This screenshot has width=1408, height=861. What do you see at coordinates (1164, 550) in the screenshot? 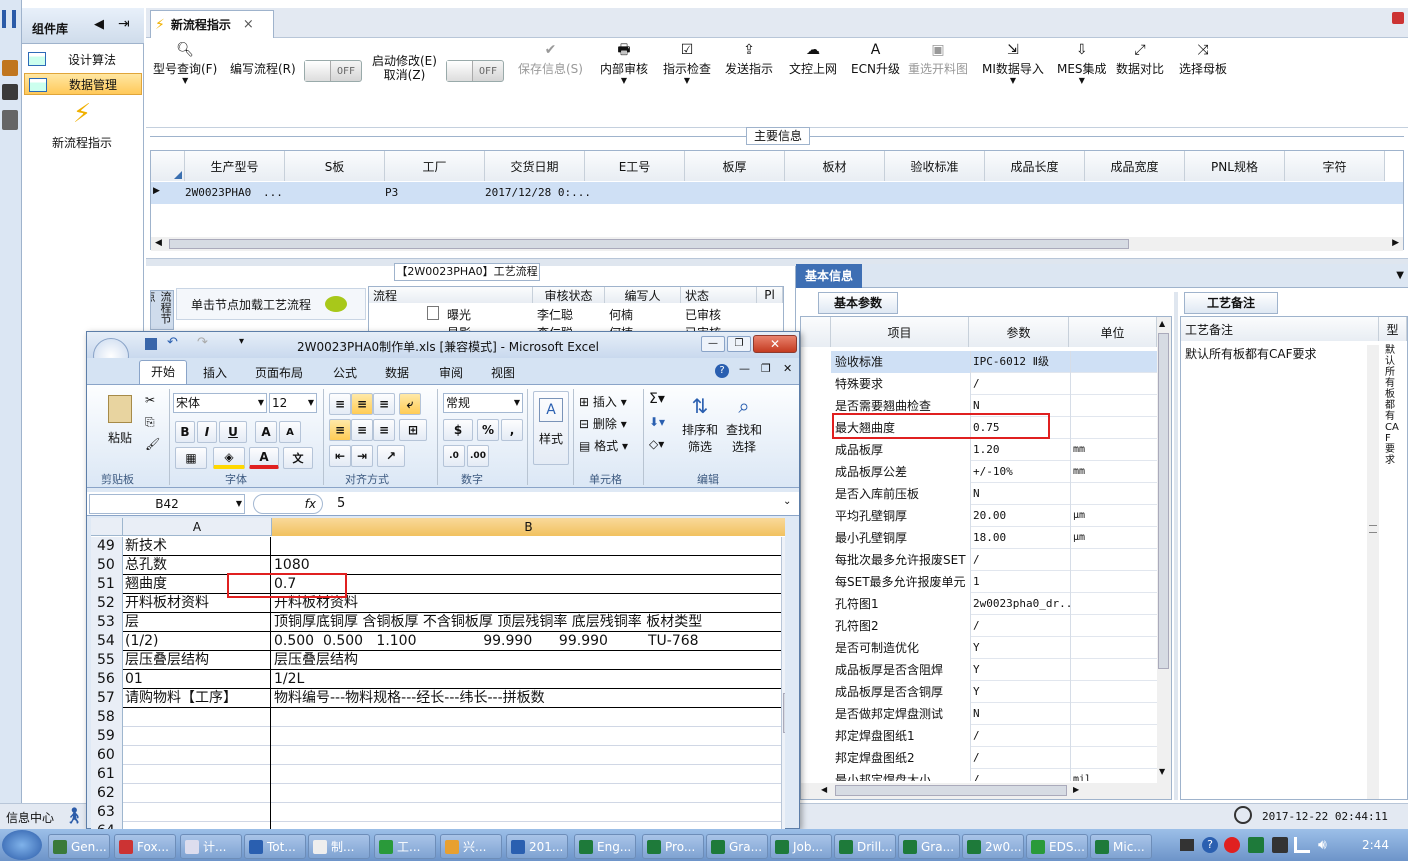
I see `v-scrollbar: ▲ ▼` at bounding box center [1164, 550].